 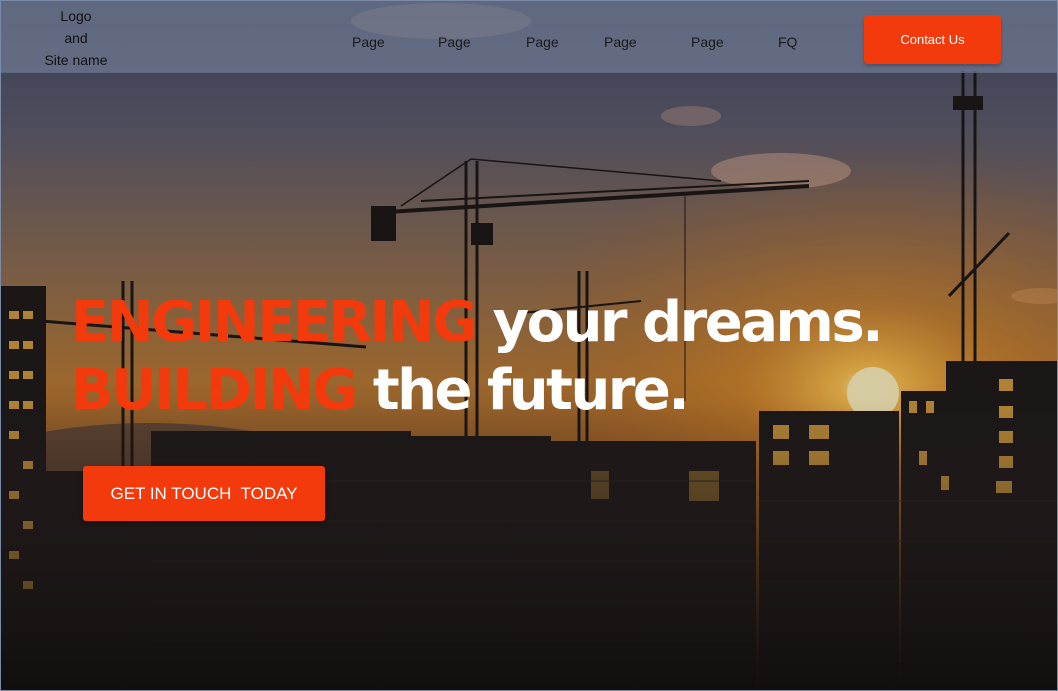 I want to click on nav-link-page-5: Page, so click(x=707, y=42).